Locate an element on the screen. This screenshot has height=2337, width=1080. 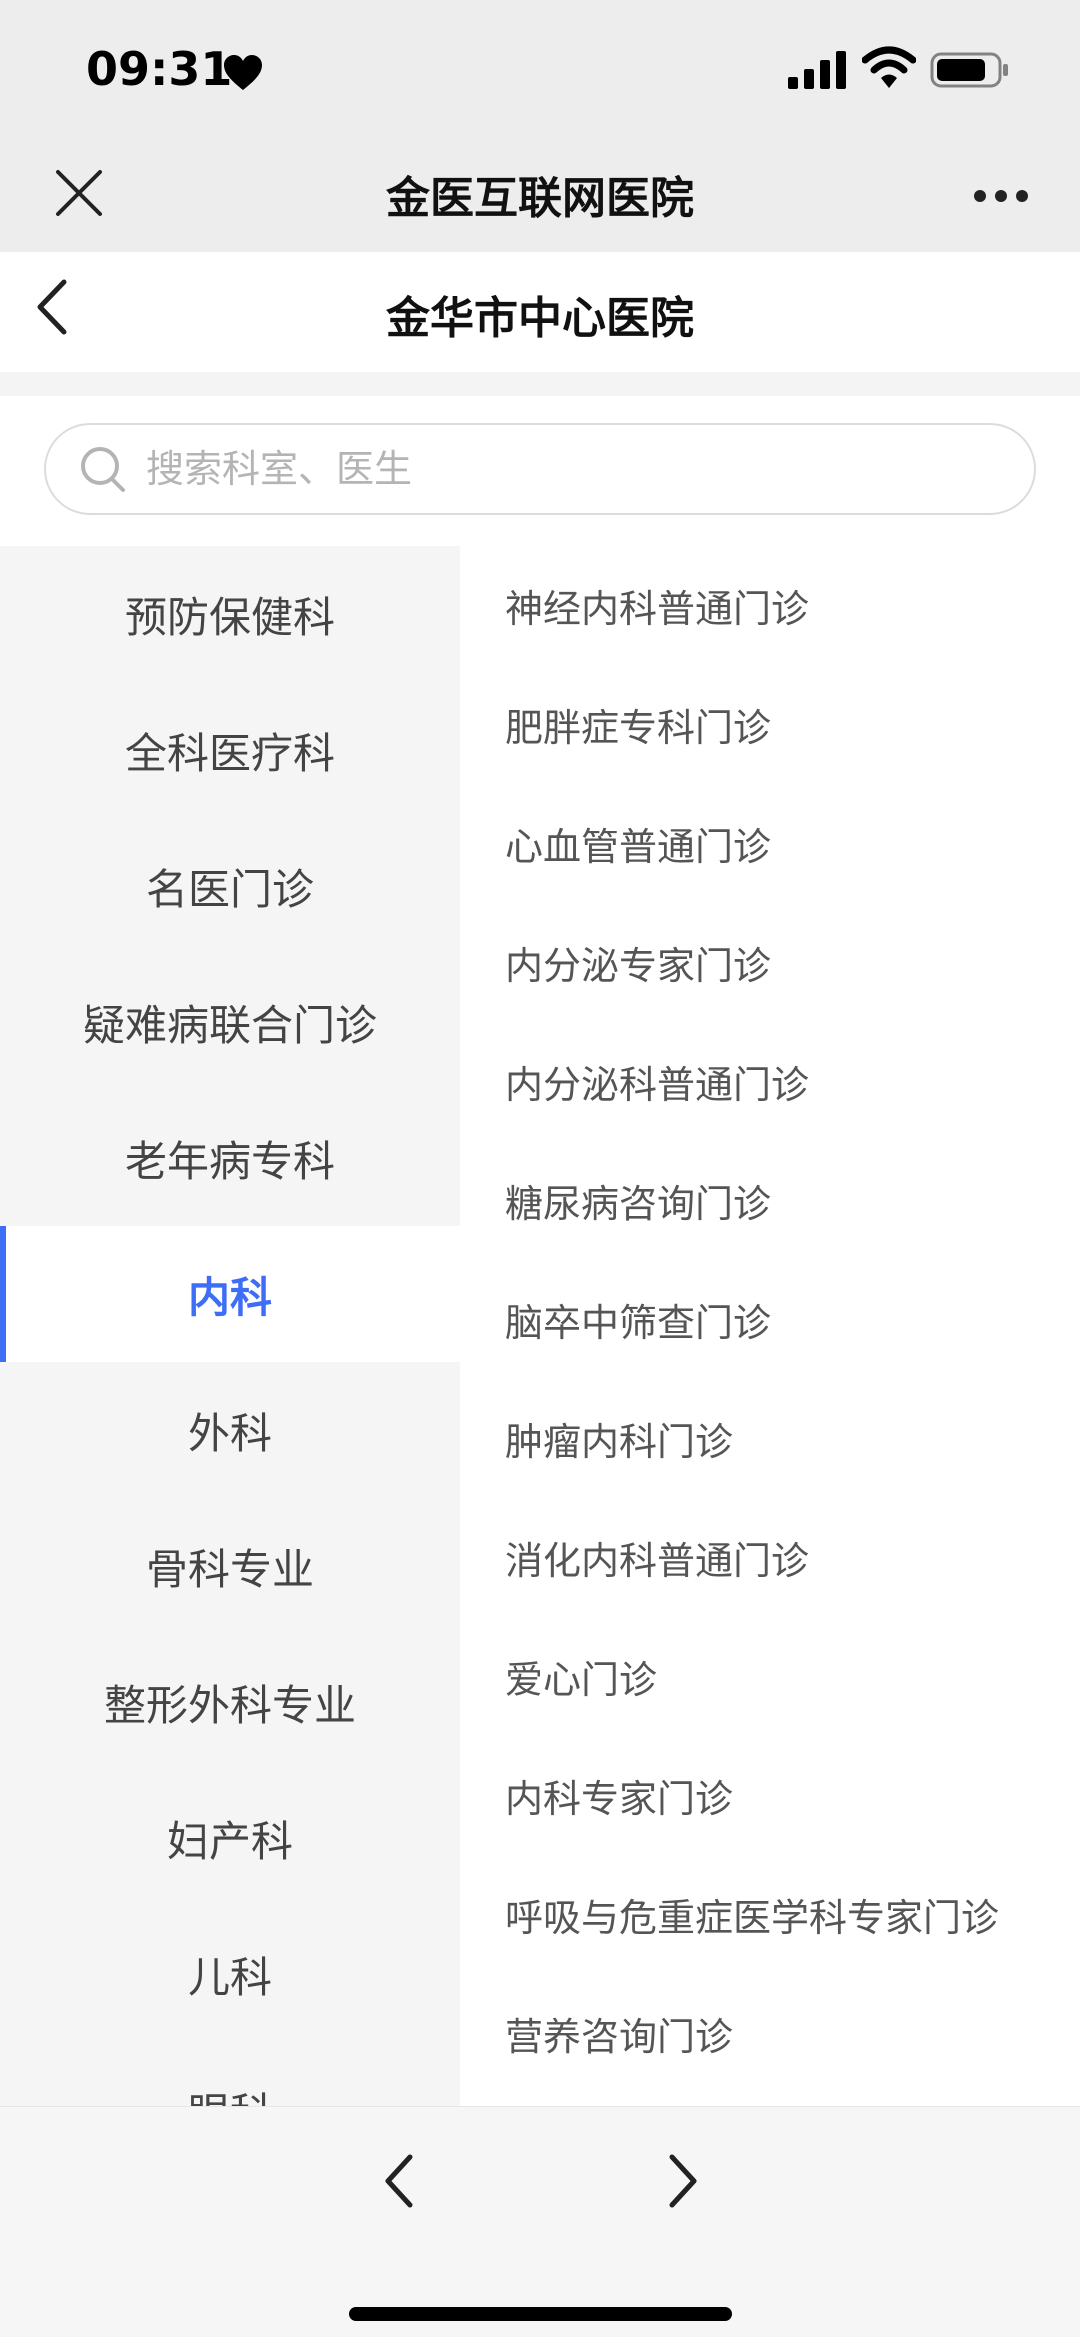
department-item: 妇产科 is located at coordinates (230, 1838).